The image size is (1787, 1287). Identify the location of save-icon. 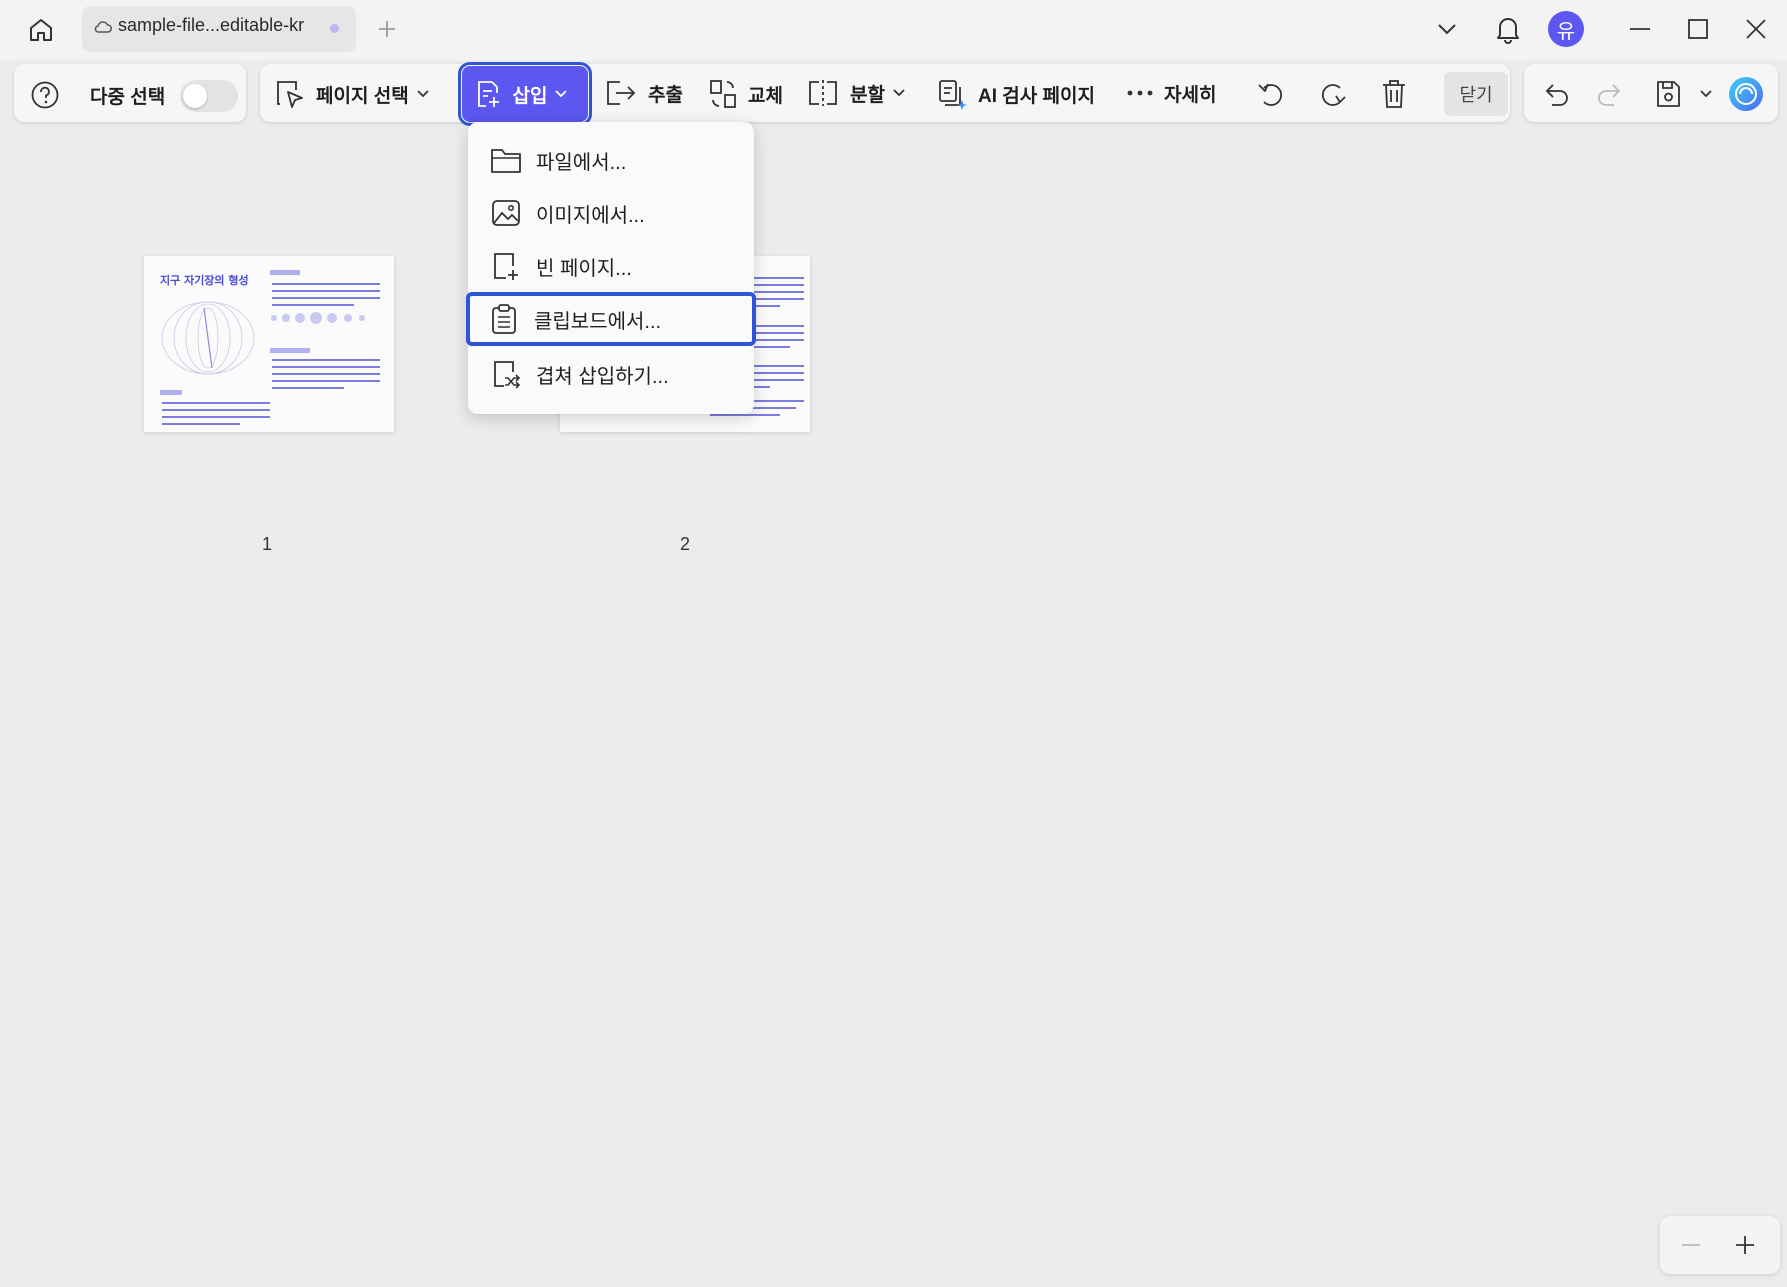
(1668, 94).